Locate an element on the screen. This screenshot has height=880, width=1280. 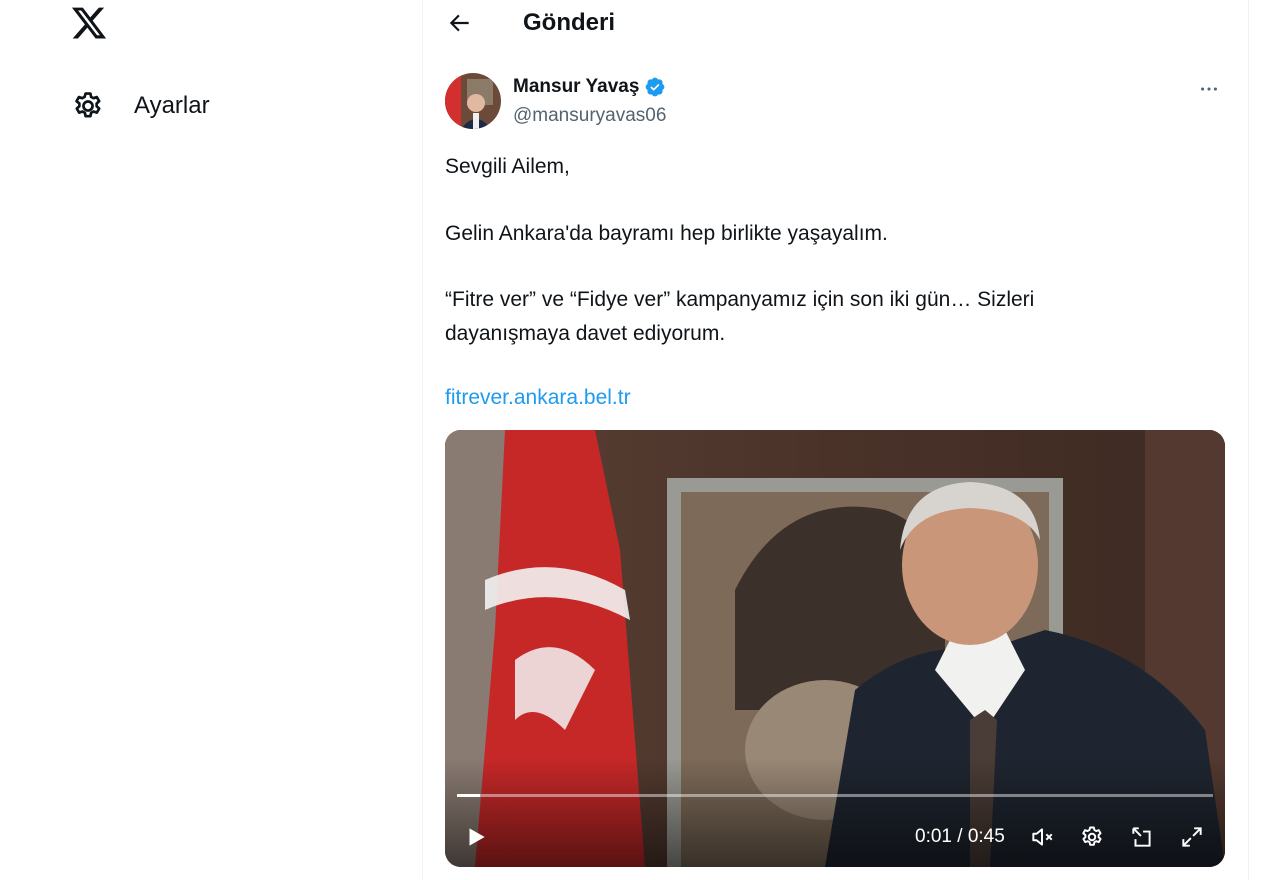
arrow-left-icon is located at coordinates (459, 23).